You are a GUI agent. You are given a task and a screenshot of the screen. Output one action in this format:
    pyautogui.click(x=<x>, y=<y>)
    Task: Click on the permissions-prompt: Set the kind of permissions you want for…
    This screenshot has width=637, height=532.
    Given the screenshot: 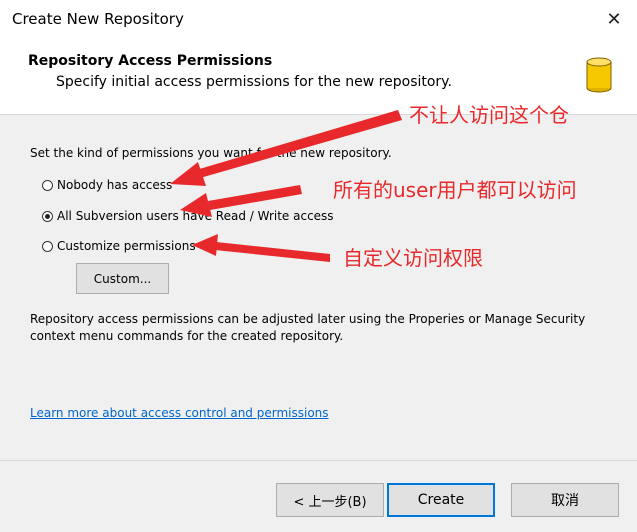 What is the action you would take?
    pyautogui.click(x=211, y=153)
    